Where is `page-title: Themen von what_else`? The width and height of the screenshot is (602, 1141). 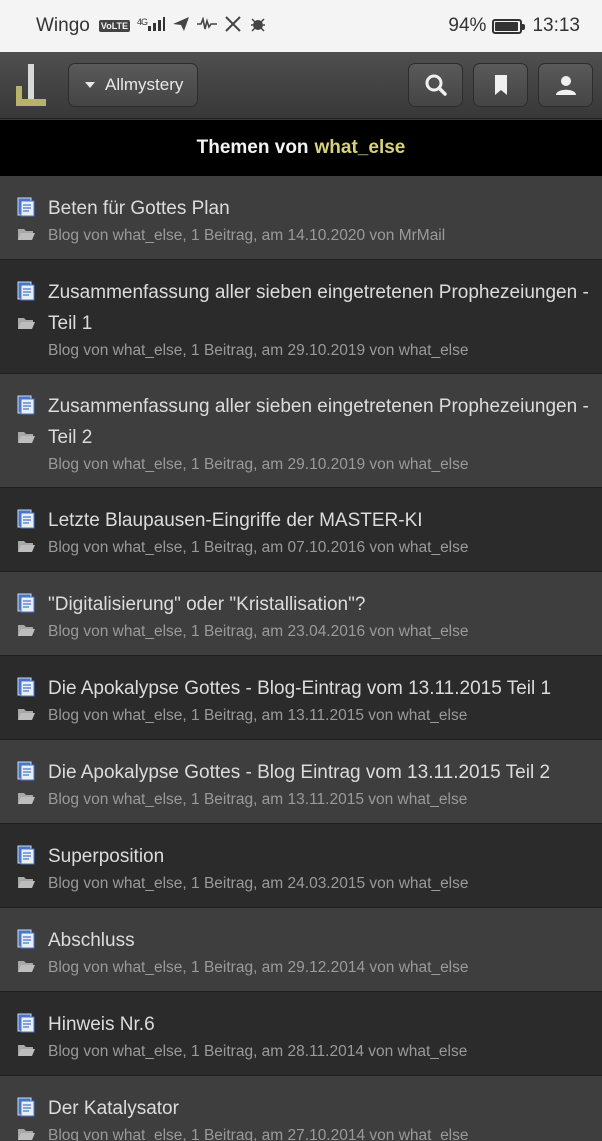 page-title: Themen von what_else is located at coordinates (301, 148).